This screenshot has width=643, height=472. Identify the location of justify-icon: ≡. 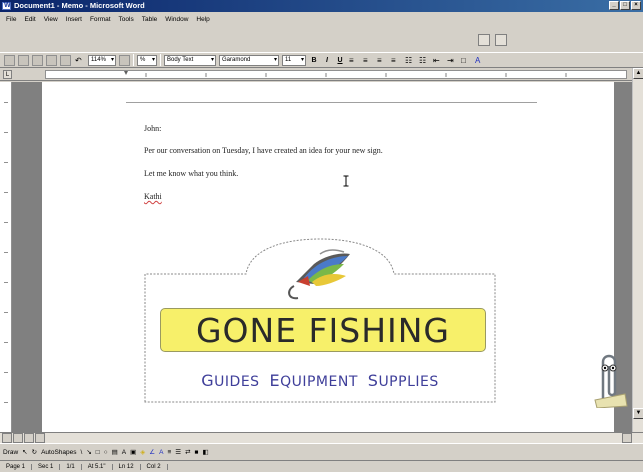
(395, 60).